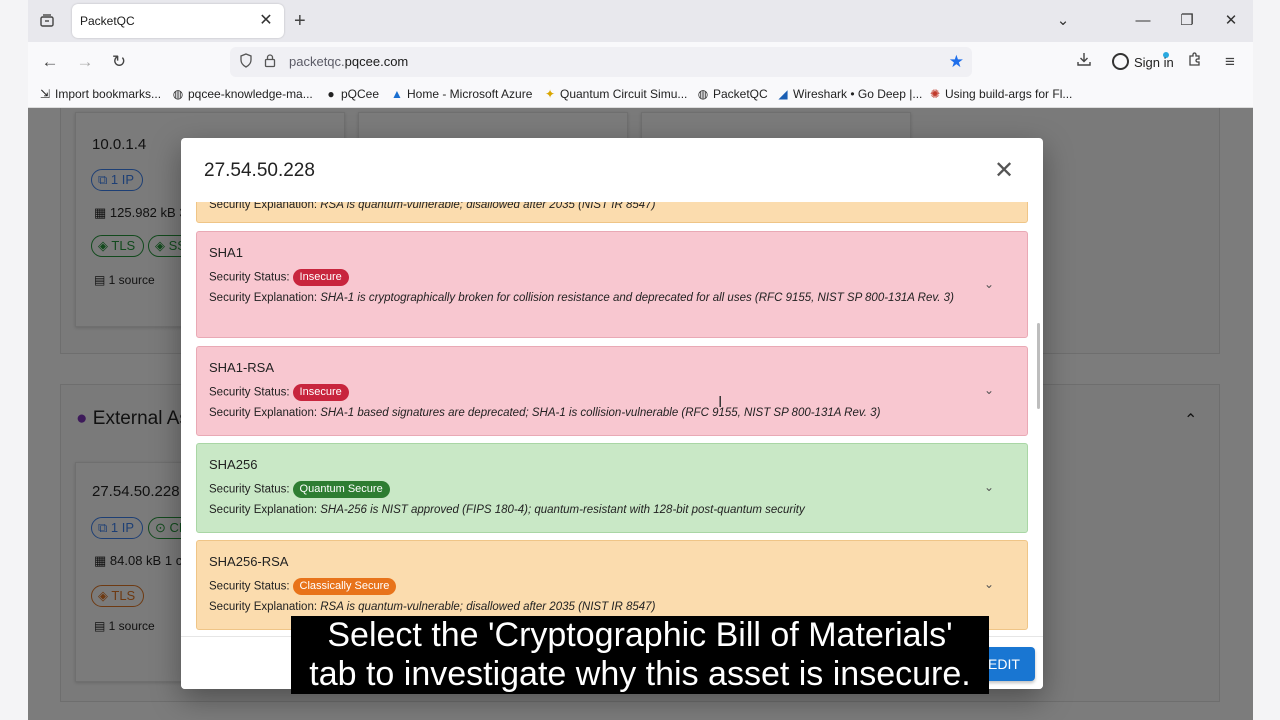  What do you see at coordinates (246, 62) in the screenshot?
I see `shield-icon` at bounding box center [246, 62].